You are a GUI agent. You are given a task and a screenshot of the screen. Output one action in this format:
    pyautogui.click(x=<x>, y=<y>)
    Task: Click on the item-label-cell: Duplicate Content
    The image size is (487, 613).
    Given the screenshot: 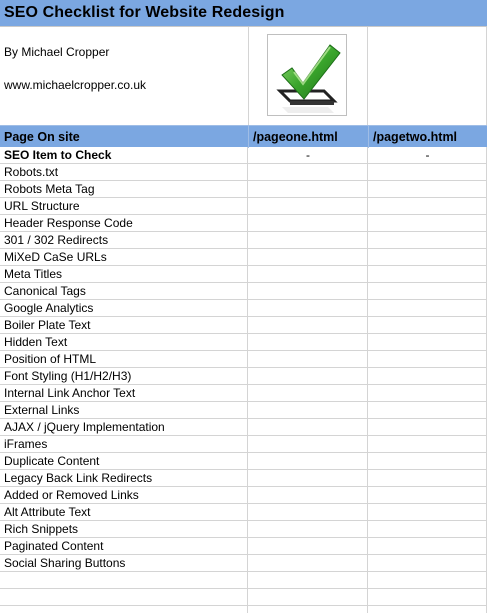 What is the action you would take?
    pyautogui.click(x=124, y=461)
    